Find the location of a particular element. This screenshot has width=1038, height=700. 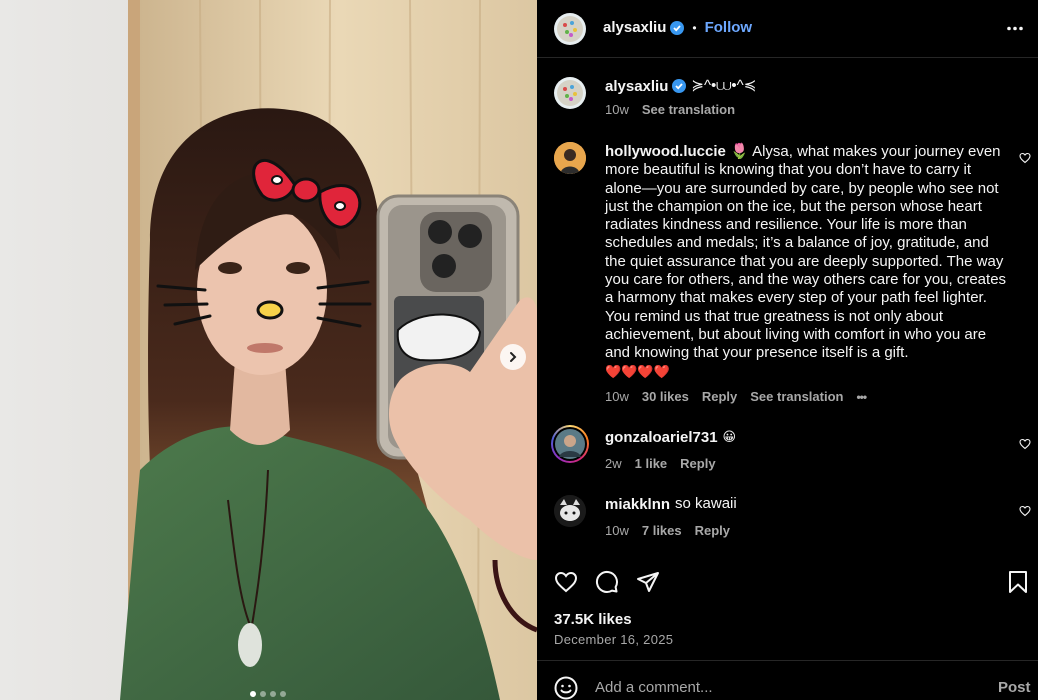

like-count: 37.5K likes is located at coordinates (593, 619).